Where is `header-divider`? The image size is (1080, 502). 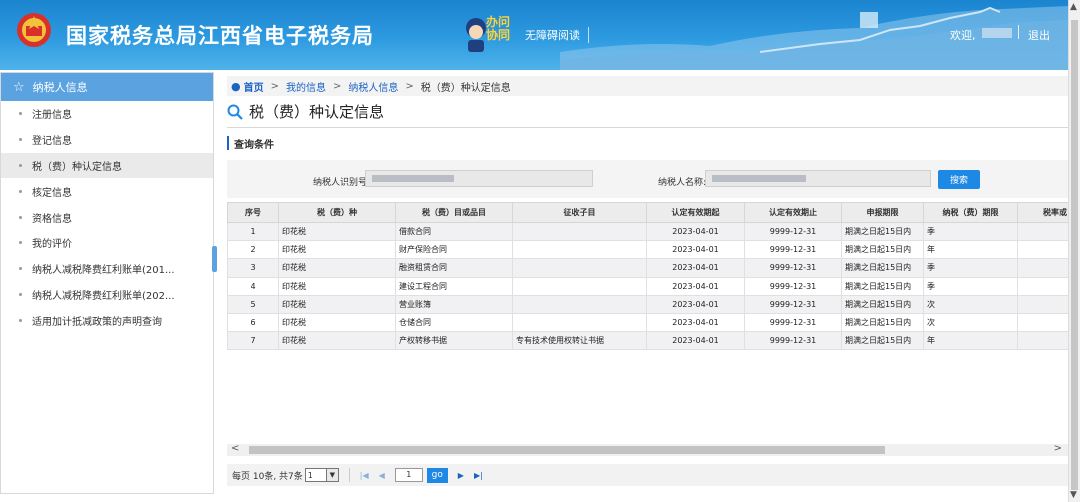 header-divider is located at coordinates (1018, 32).